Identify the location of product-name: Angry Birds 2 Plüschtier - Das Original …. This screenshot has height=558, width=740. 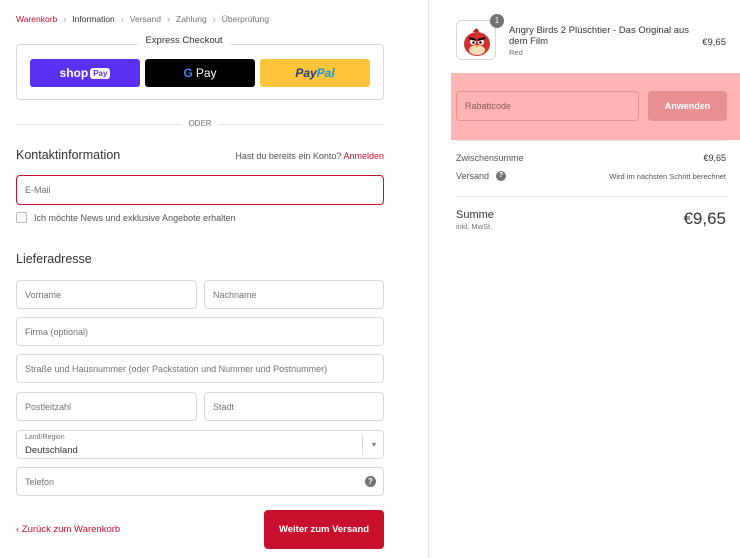
(599, 36).